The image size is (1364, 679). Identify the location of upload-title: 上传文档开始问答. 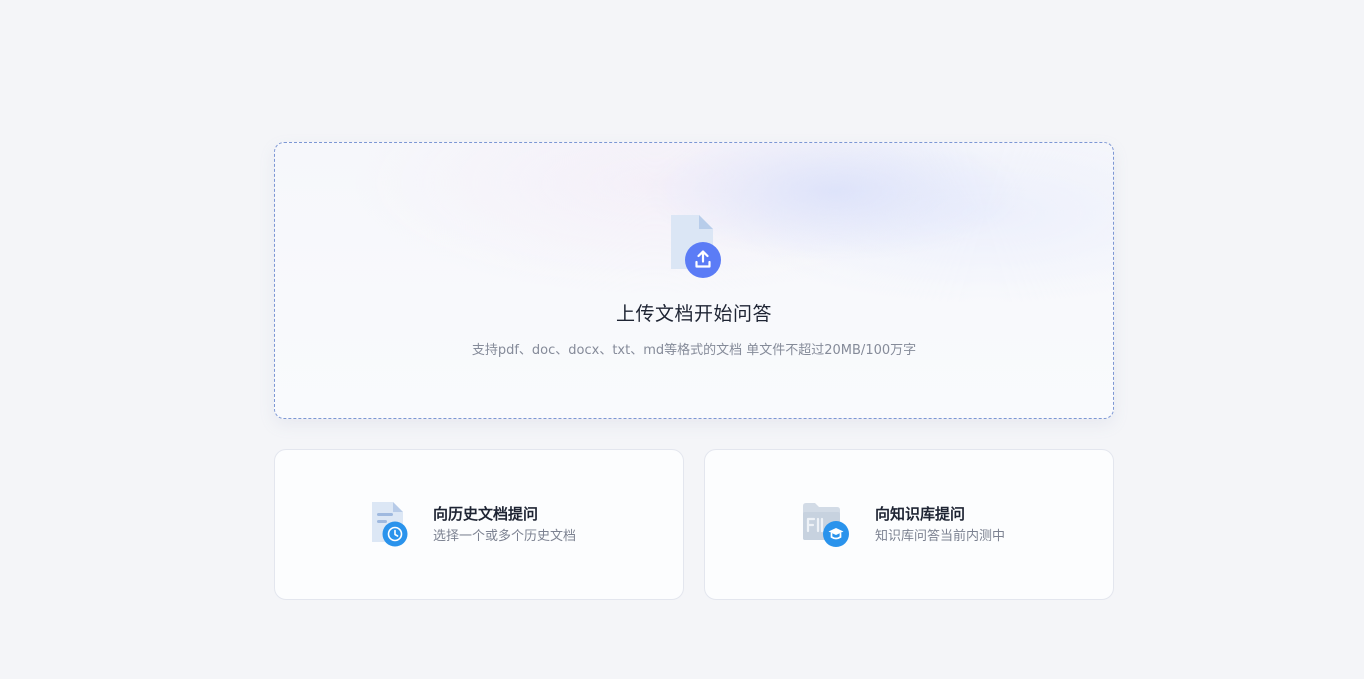
(693, 314).